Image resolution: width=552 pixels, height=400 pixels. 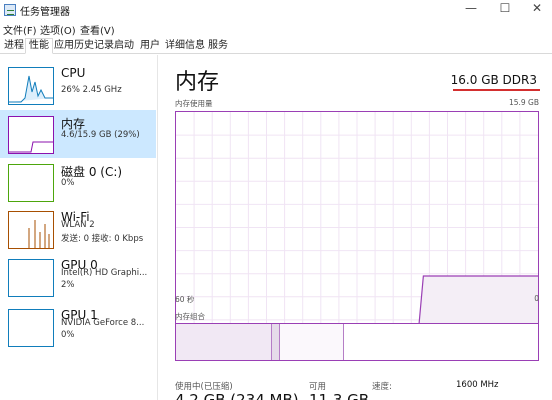 What do you see at coordinates (97, 29) in the screenshot?
I see `menu-view: 查看(V)` at bounding box center [97, 29].